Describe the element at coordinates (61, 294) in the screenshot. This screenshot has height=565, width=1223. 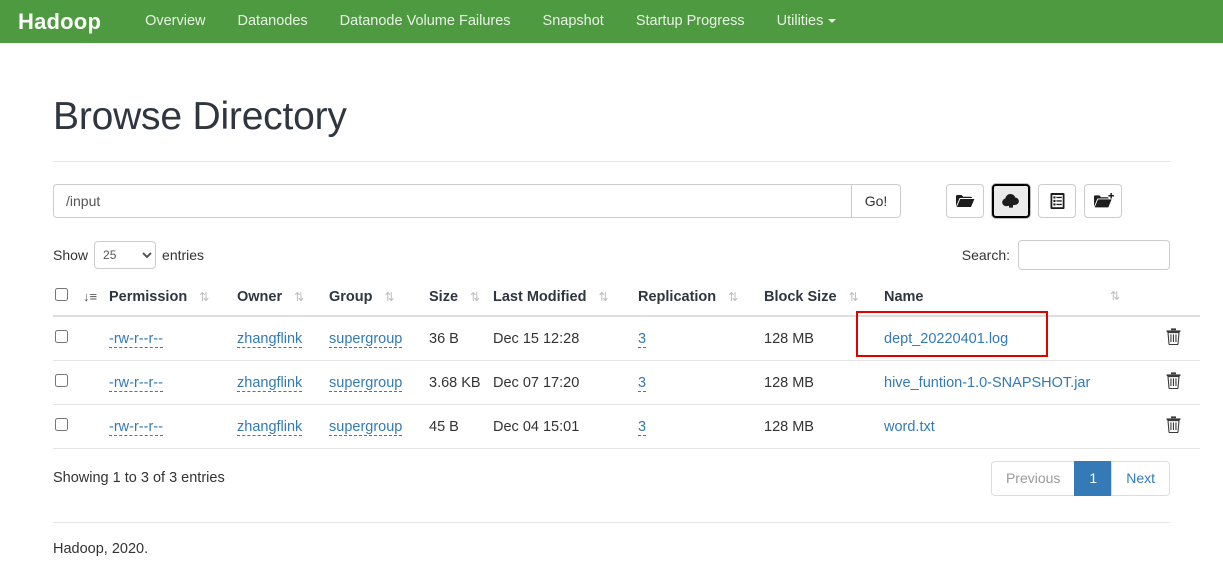
I see `select-all-checkbox` at that location.